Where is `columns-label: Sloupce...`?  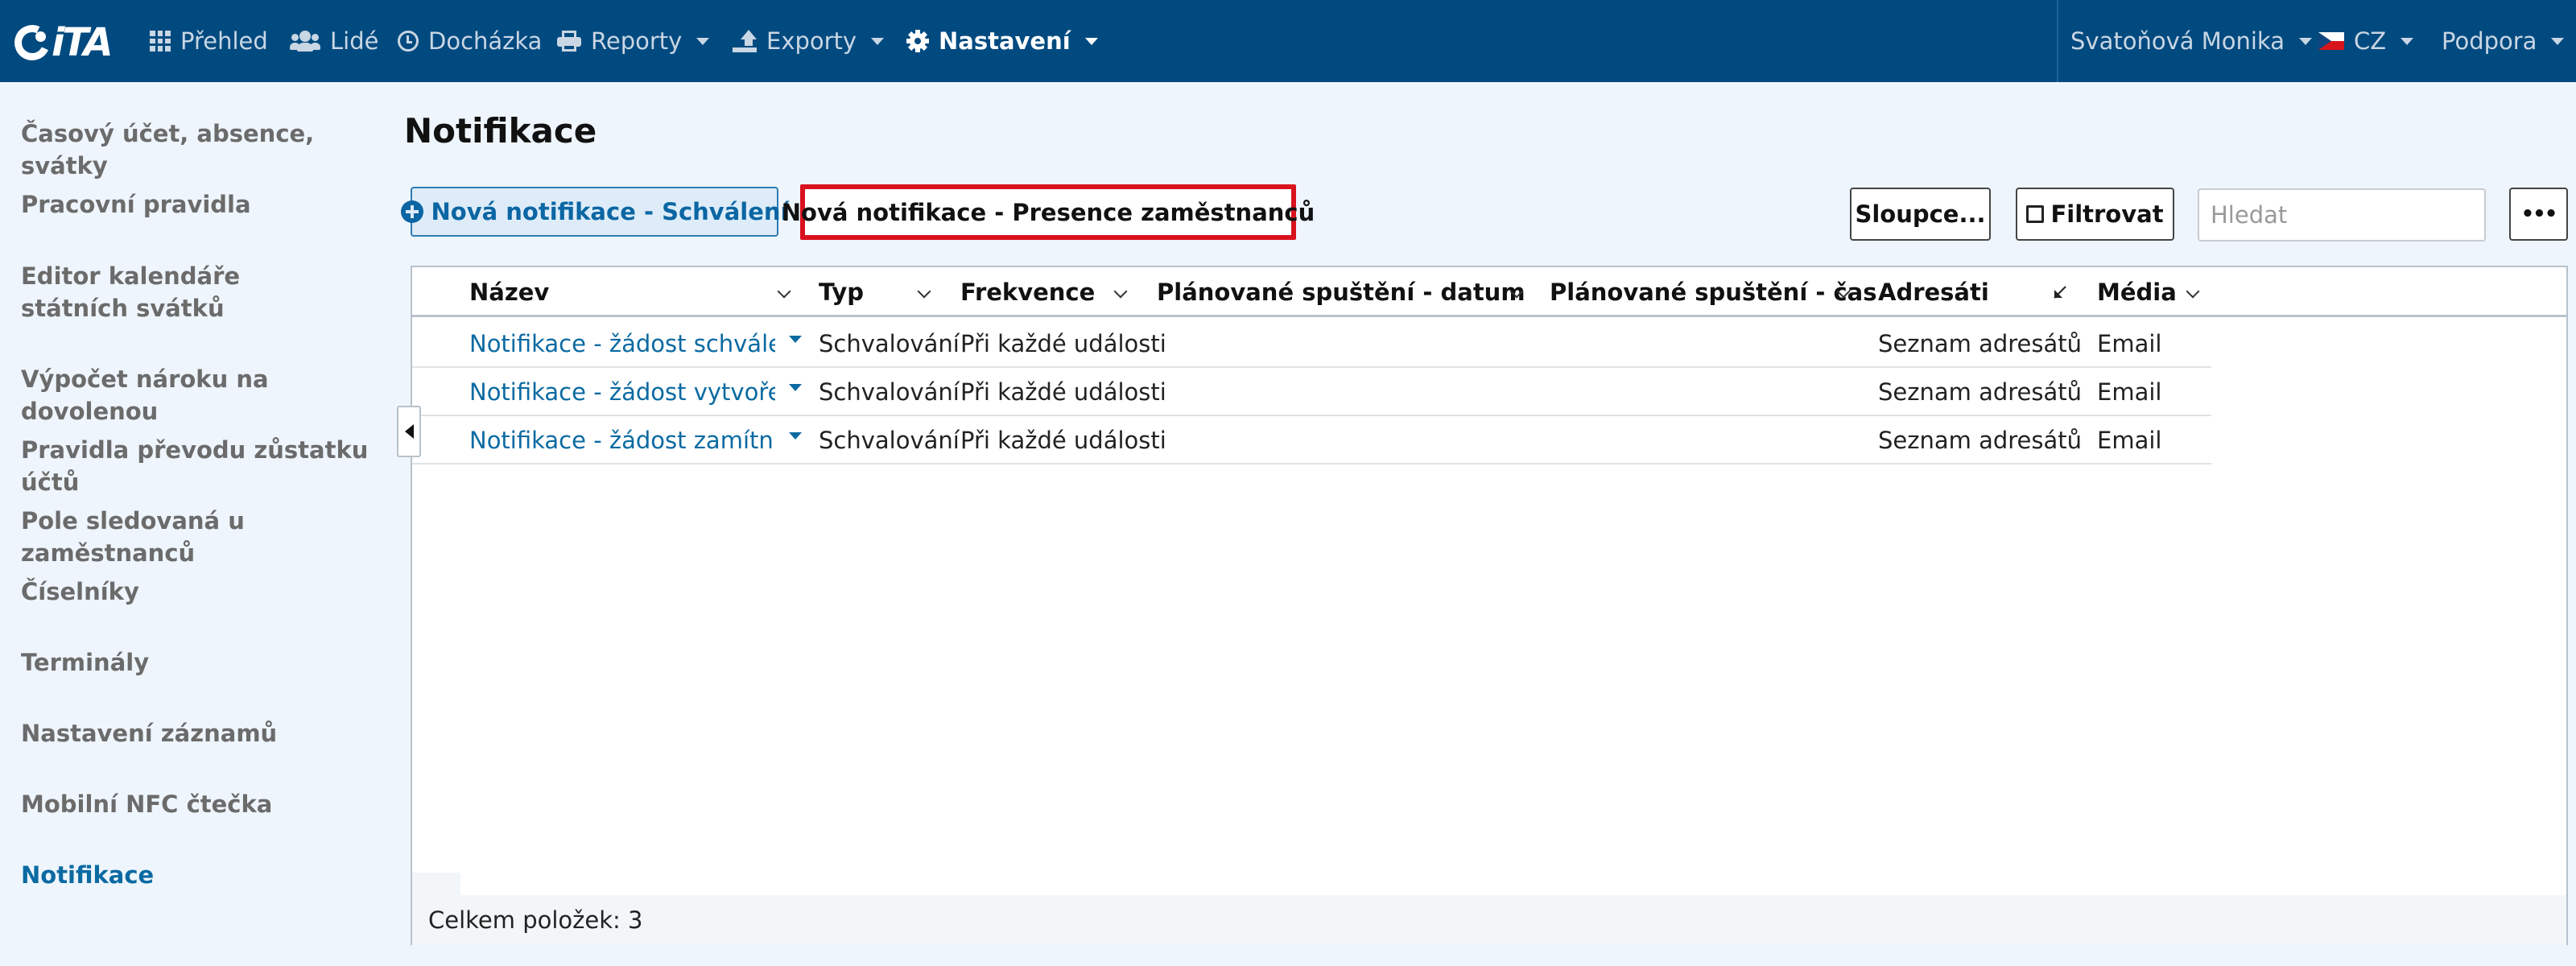
columns-label: Sloupce... is located at coordinates (1920, 214).